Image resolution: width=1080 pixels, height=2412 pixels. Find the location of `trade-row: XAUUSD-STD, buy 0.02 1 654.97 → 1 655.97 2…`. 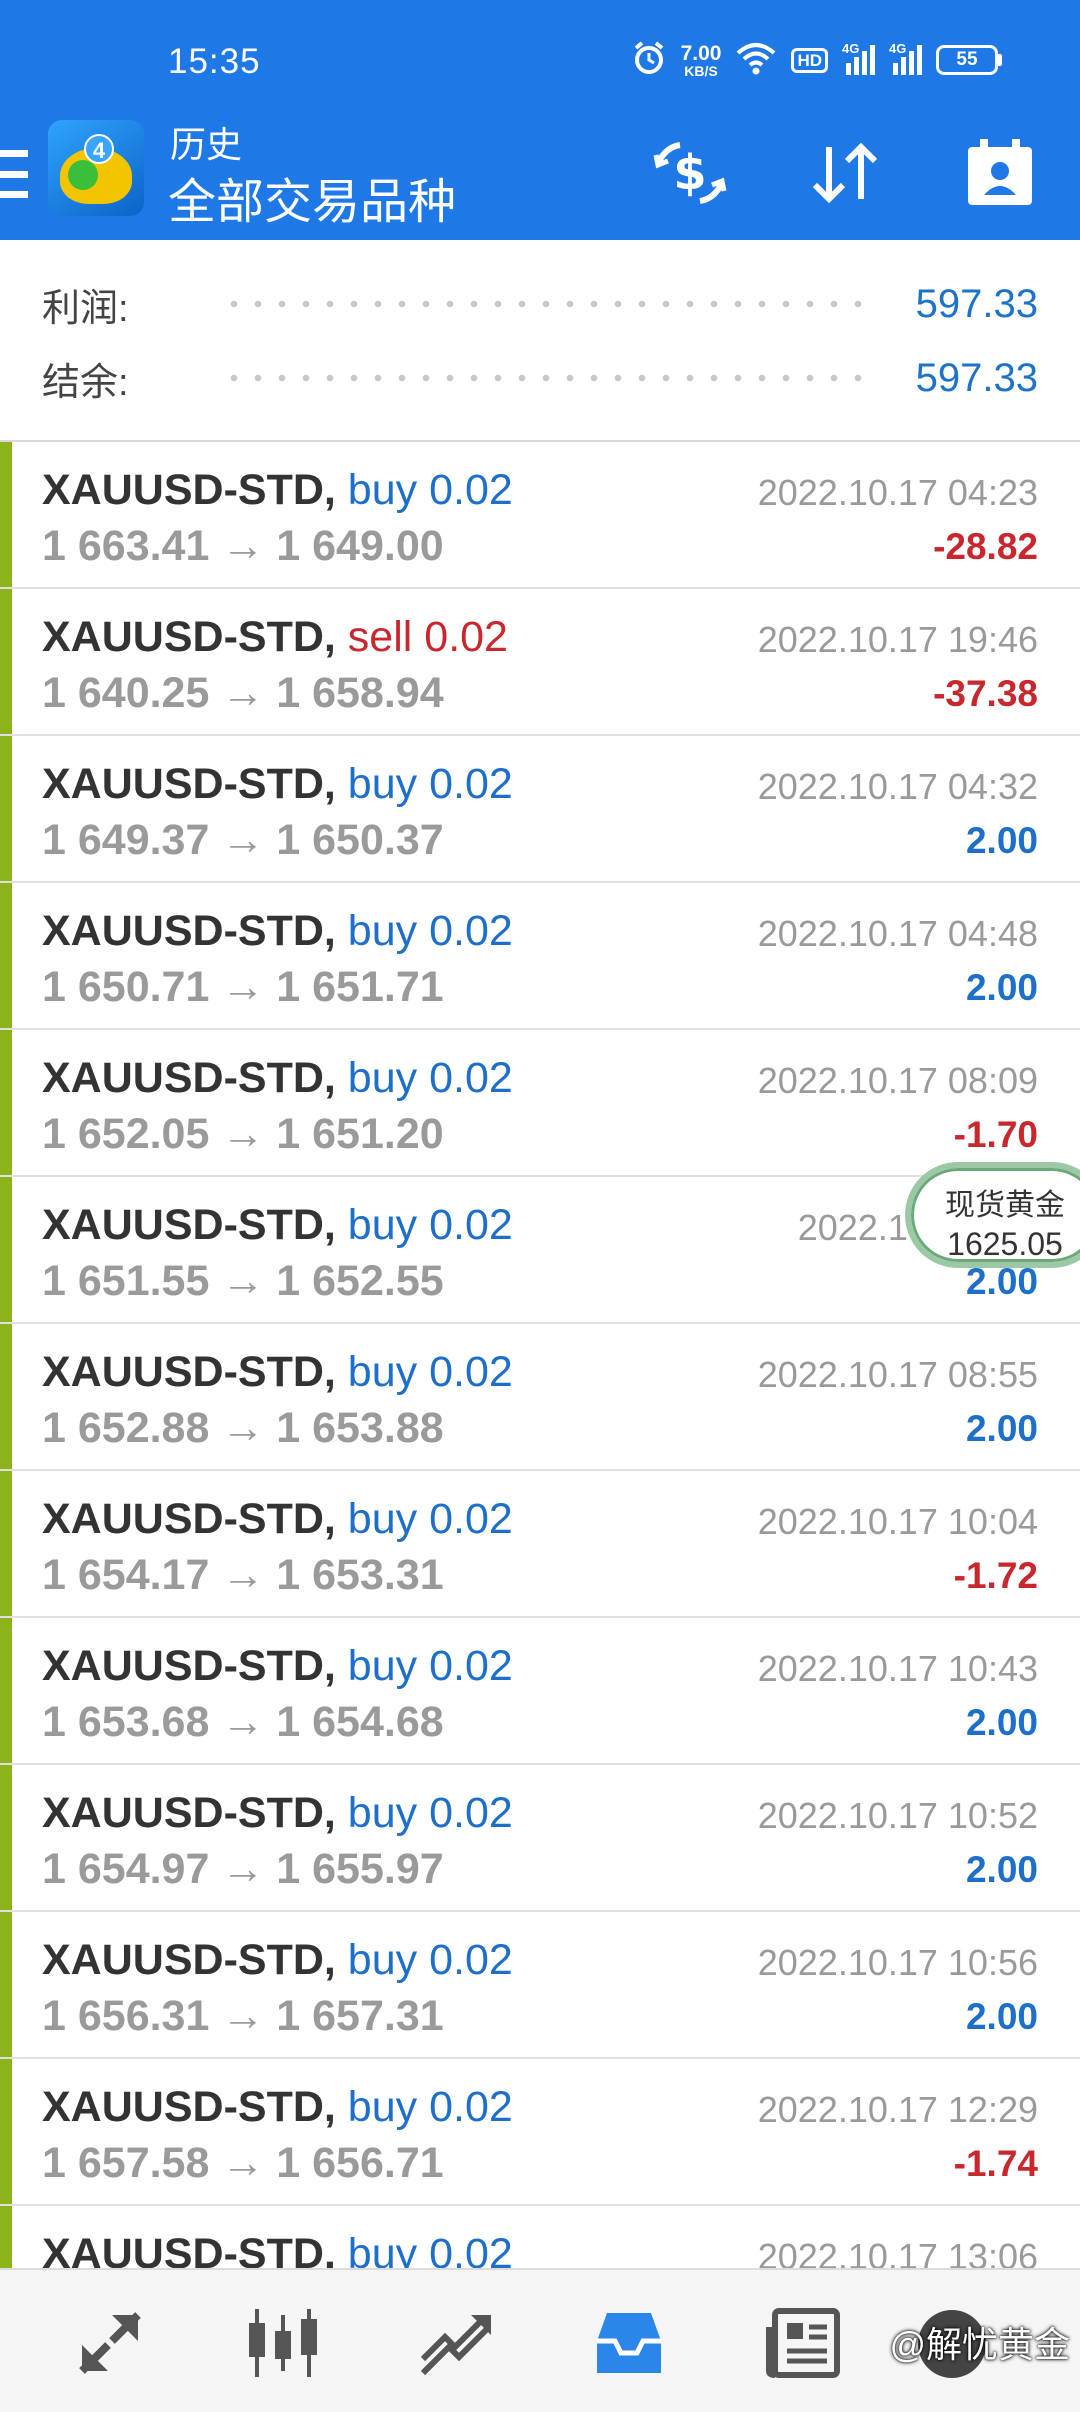

trade-row: XAUUSD-STD, buy 0.02 1 654.97 → 1 655.97 2… is located at coordinates (540, 1838).